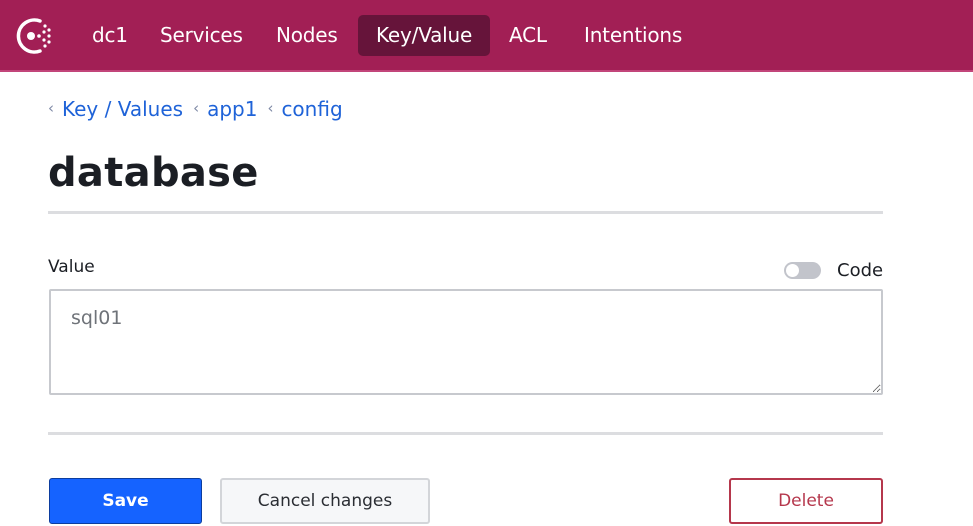 The width and height of the screenshot is (973, 526). I want to click on breadcrumb-label: Key / Values, so click(123, 109).